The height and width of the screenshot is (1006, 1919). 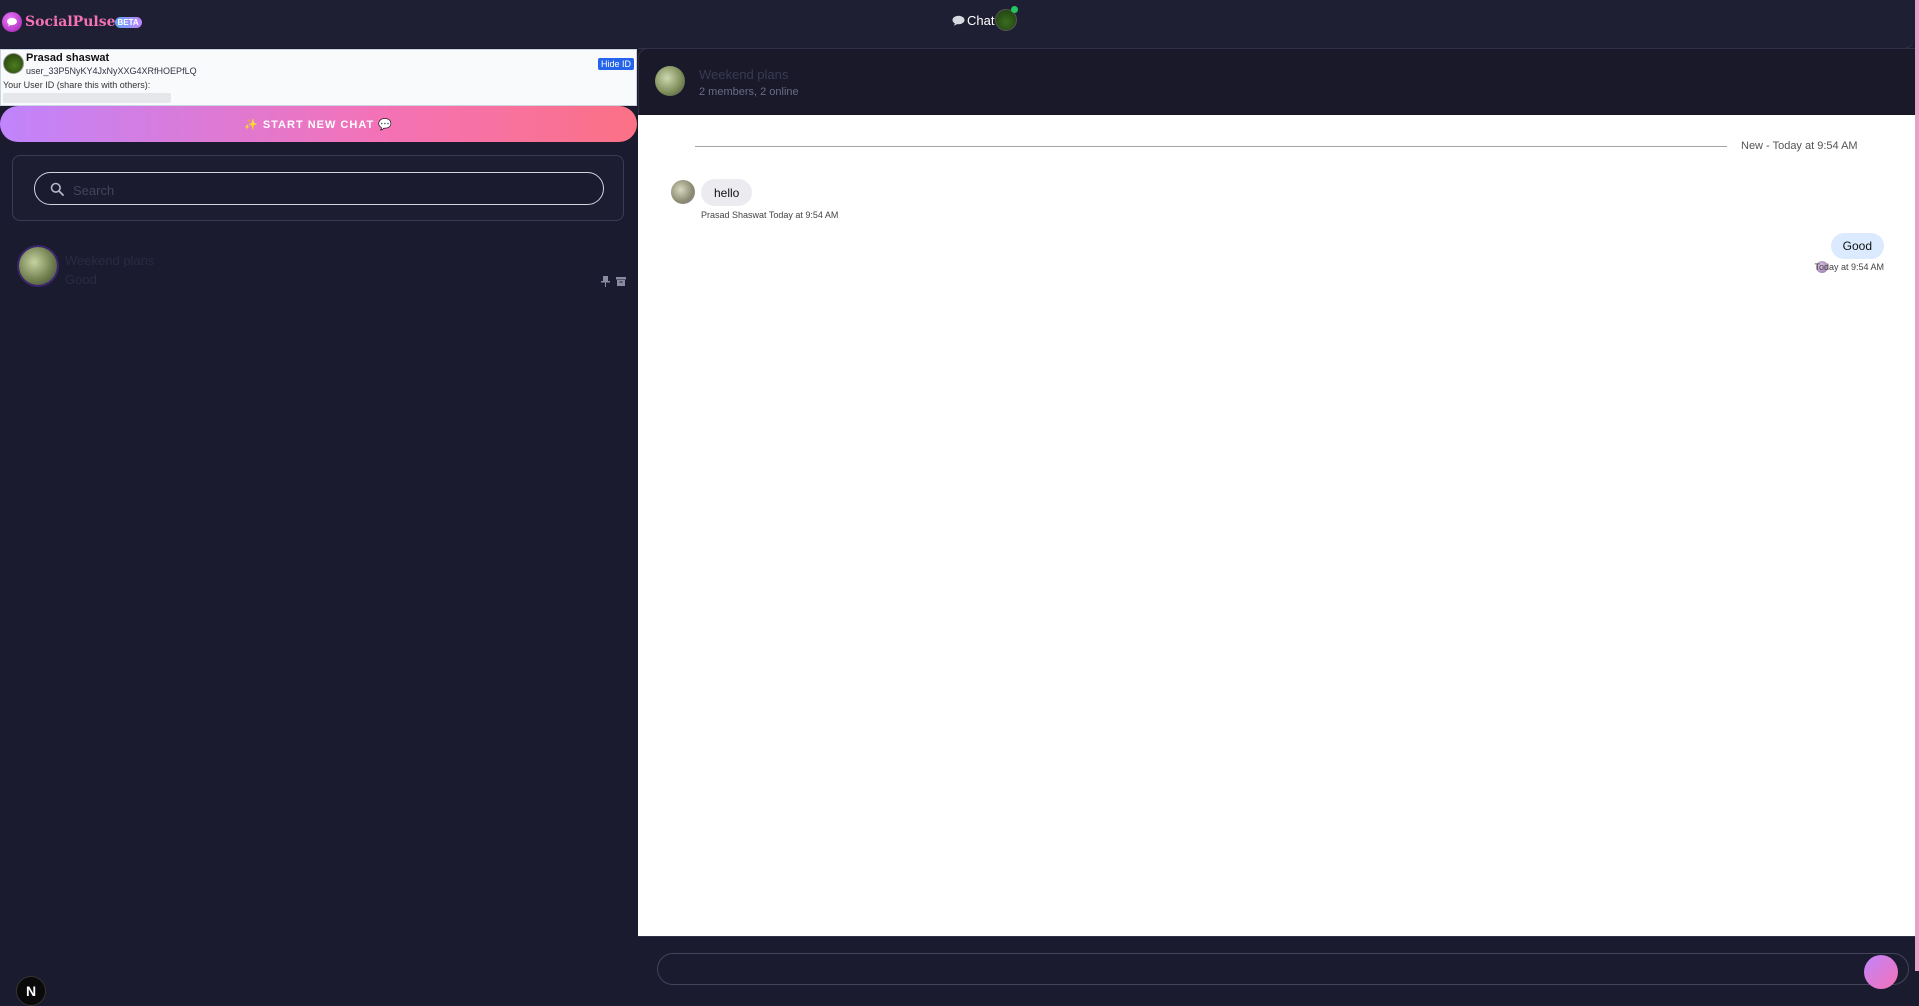 I want to click on brand-name: SocialPulse, so click(x=70, y=22).